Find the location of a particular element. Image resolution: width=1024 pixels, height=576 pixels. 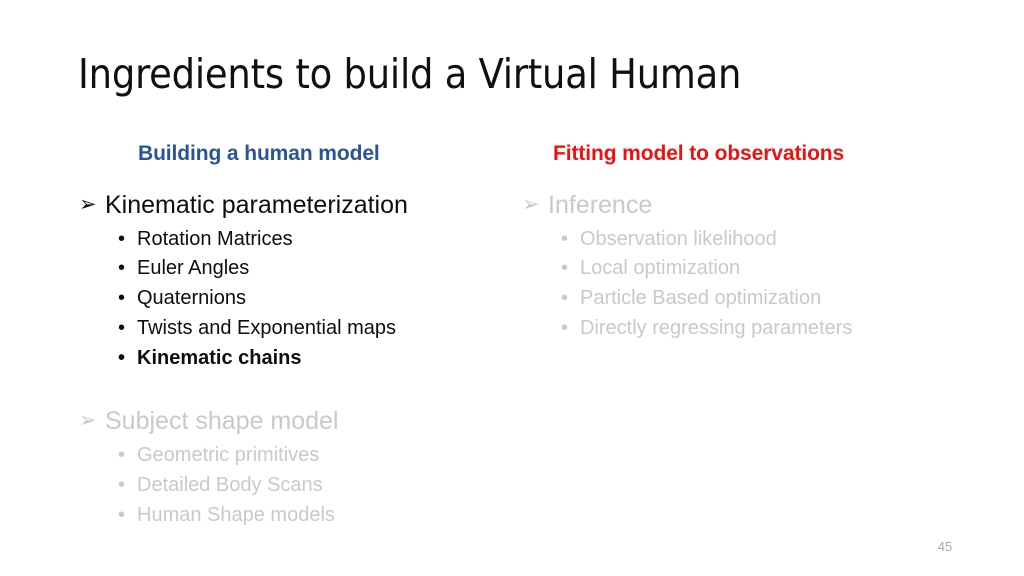

list-item: • Geometric primitives is located at coordinates (293, 456).